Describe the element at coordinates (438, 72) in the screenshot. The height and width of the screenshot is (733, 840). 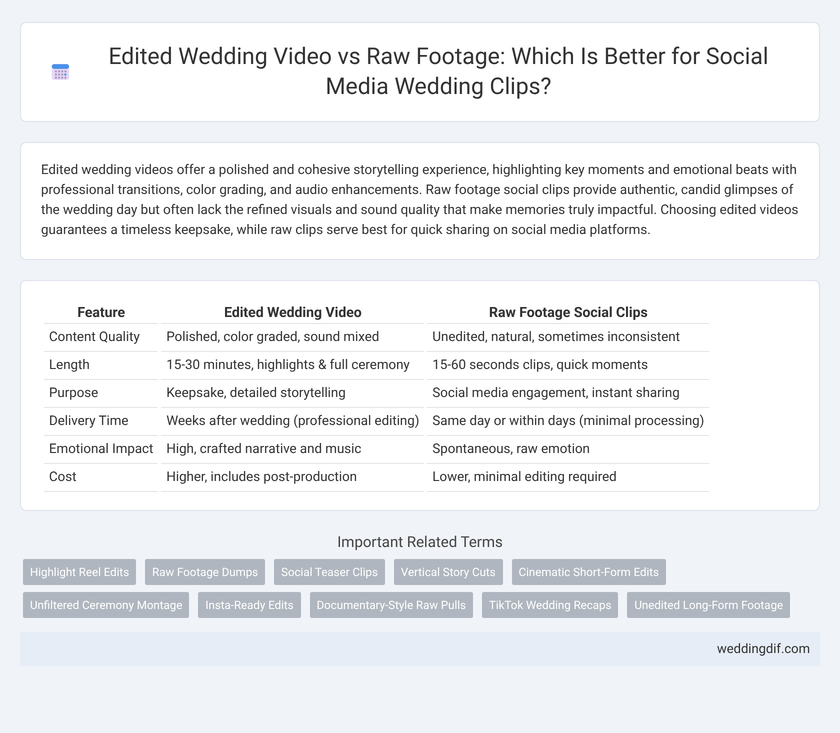
I see `page-title: Edited Wedding Video vs Raw Footage: Which Is Better for Social Media Wedding Clips?` at that location.